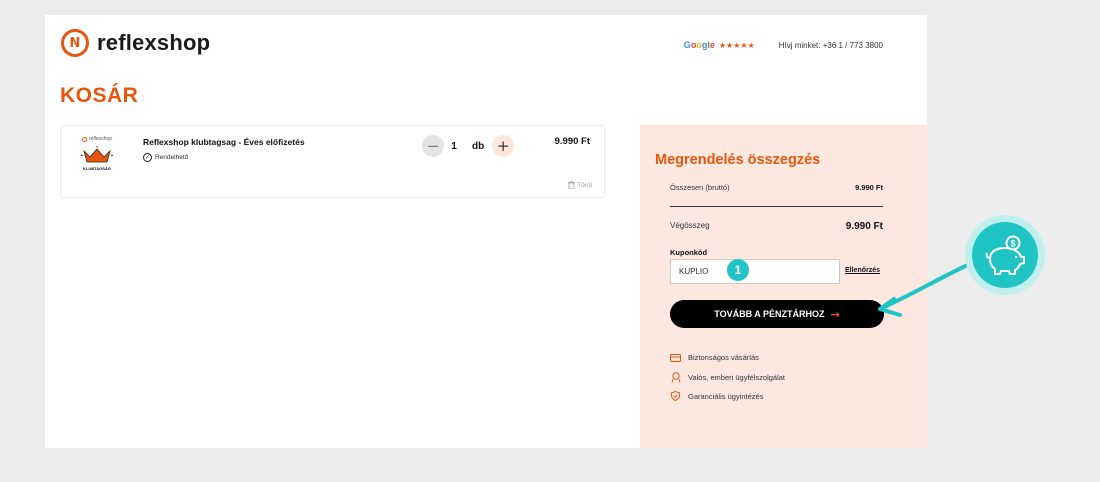 The width and height of the screenshot is (1100, 482). Describe the element at coordinates (454, 146) in the screenshot. I see `quantity-value: 1` at that location.